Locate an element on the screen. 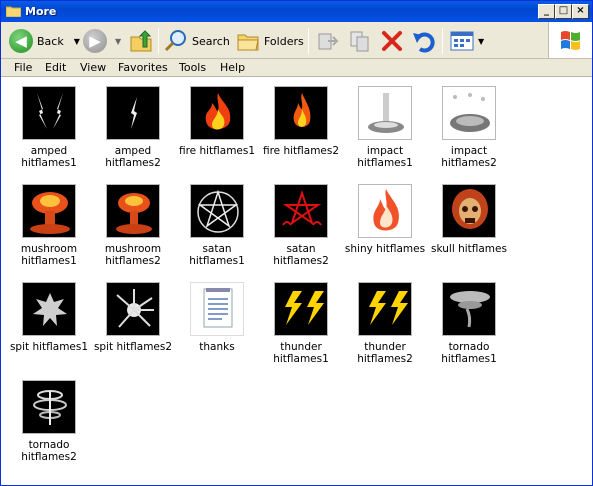 The image size is (593, 486). views-button: ▼ is located at coordinates (467, 41).